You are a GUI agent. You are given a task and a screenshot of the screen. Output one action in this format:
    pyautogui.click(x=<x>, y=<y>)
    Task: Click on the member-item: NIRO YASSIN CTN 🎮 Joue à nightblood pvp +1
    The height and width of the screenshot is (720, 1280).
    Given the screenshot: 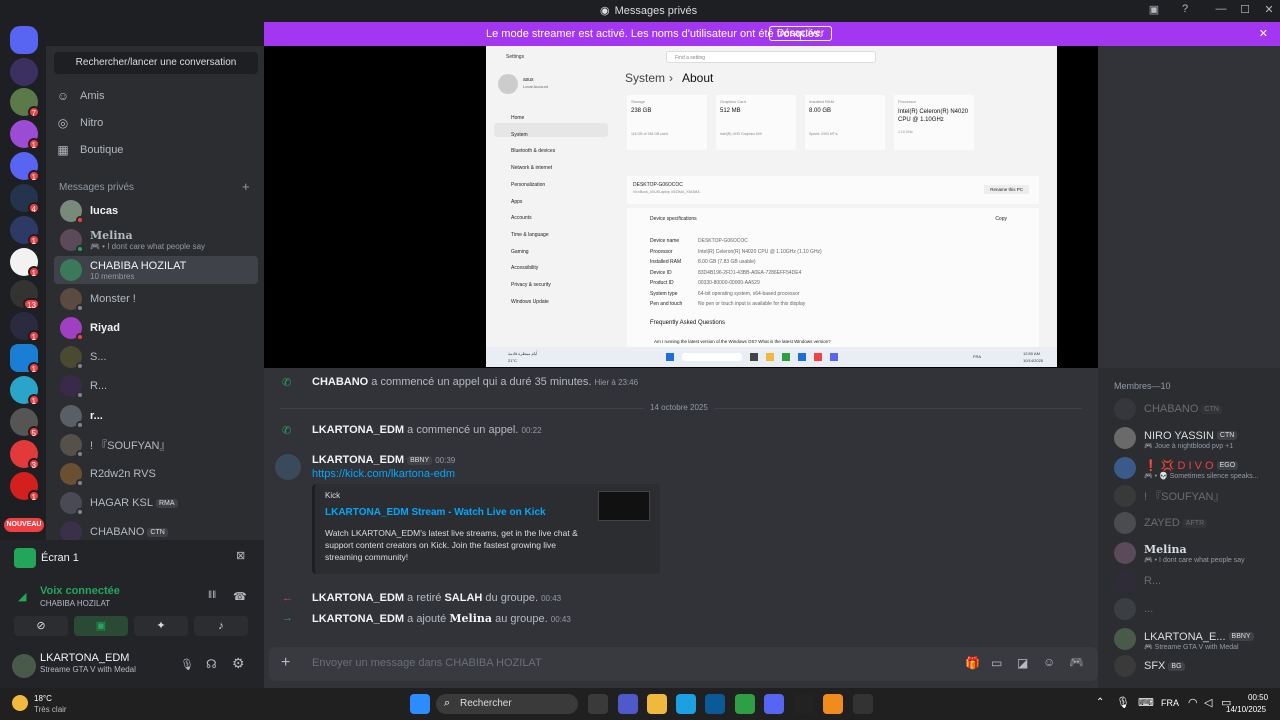 What is the action you would take?
    pyautogui.click(x=1194, y=438)
    